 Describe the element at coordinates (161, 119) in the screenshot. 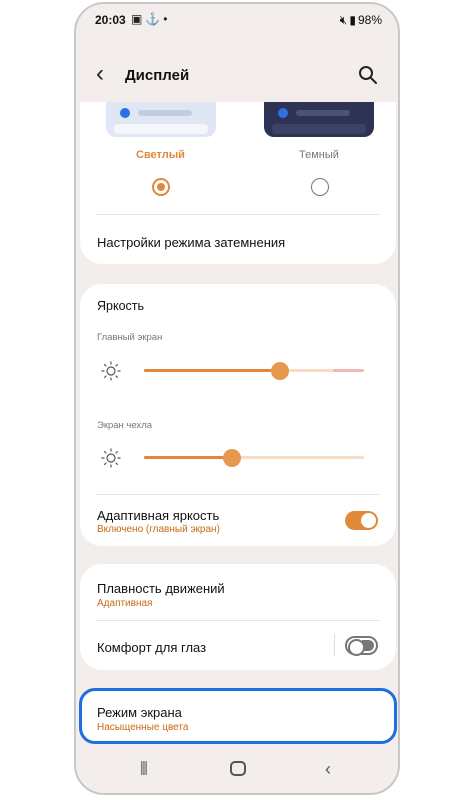

I see `light-theme-preview` at that location.